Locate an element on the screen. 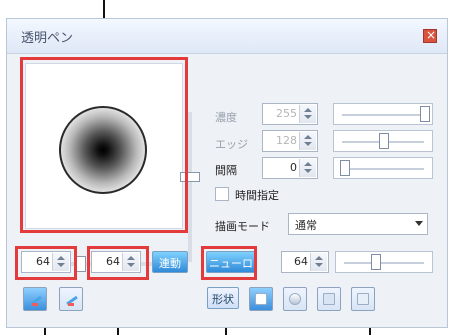 The image size is (454, 335). interval-slider is located at coordinates (383, 168).